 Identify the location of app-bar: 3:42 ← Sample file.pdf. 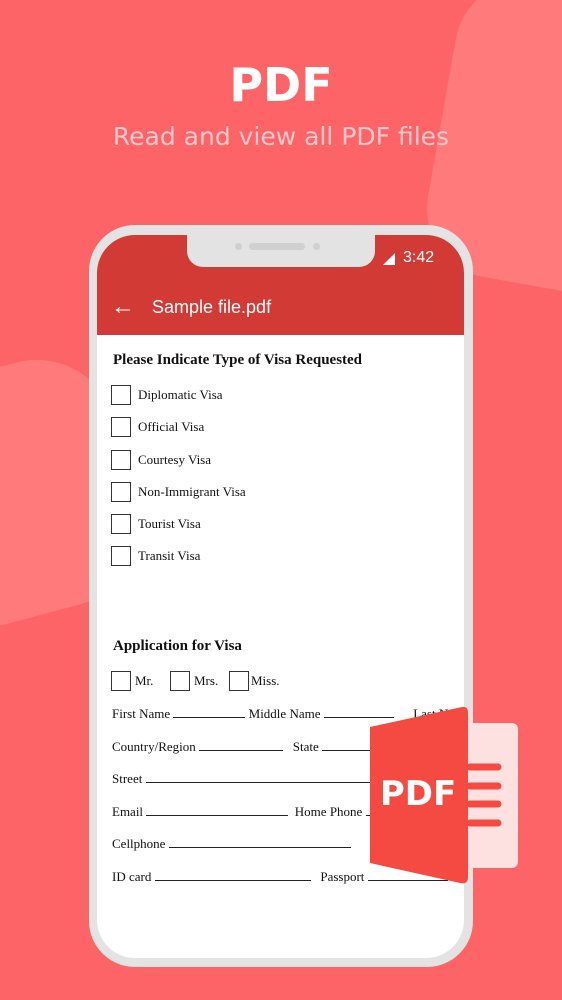
(280, 285).